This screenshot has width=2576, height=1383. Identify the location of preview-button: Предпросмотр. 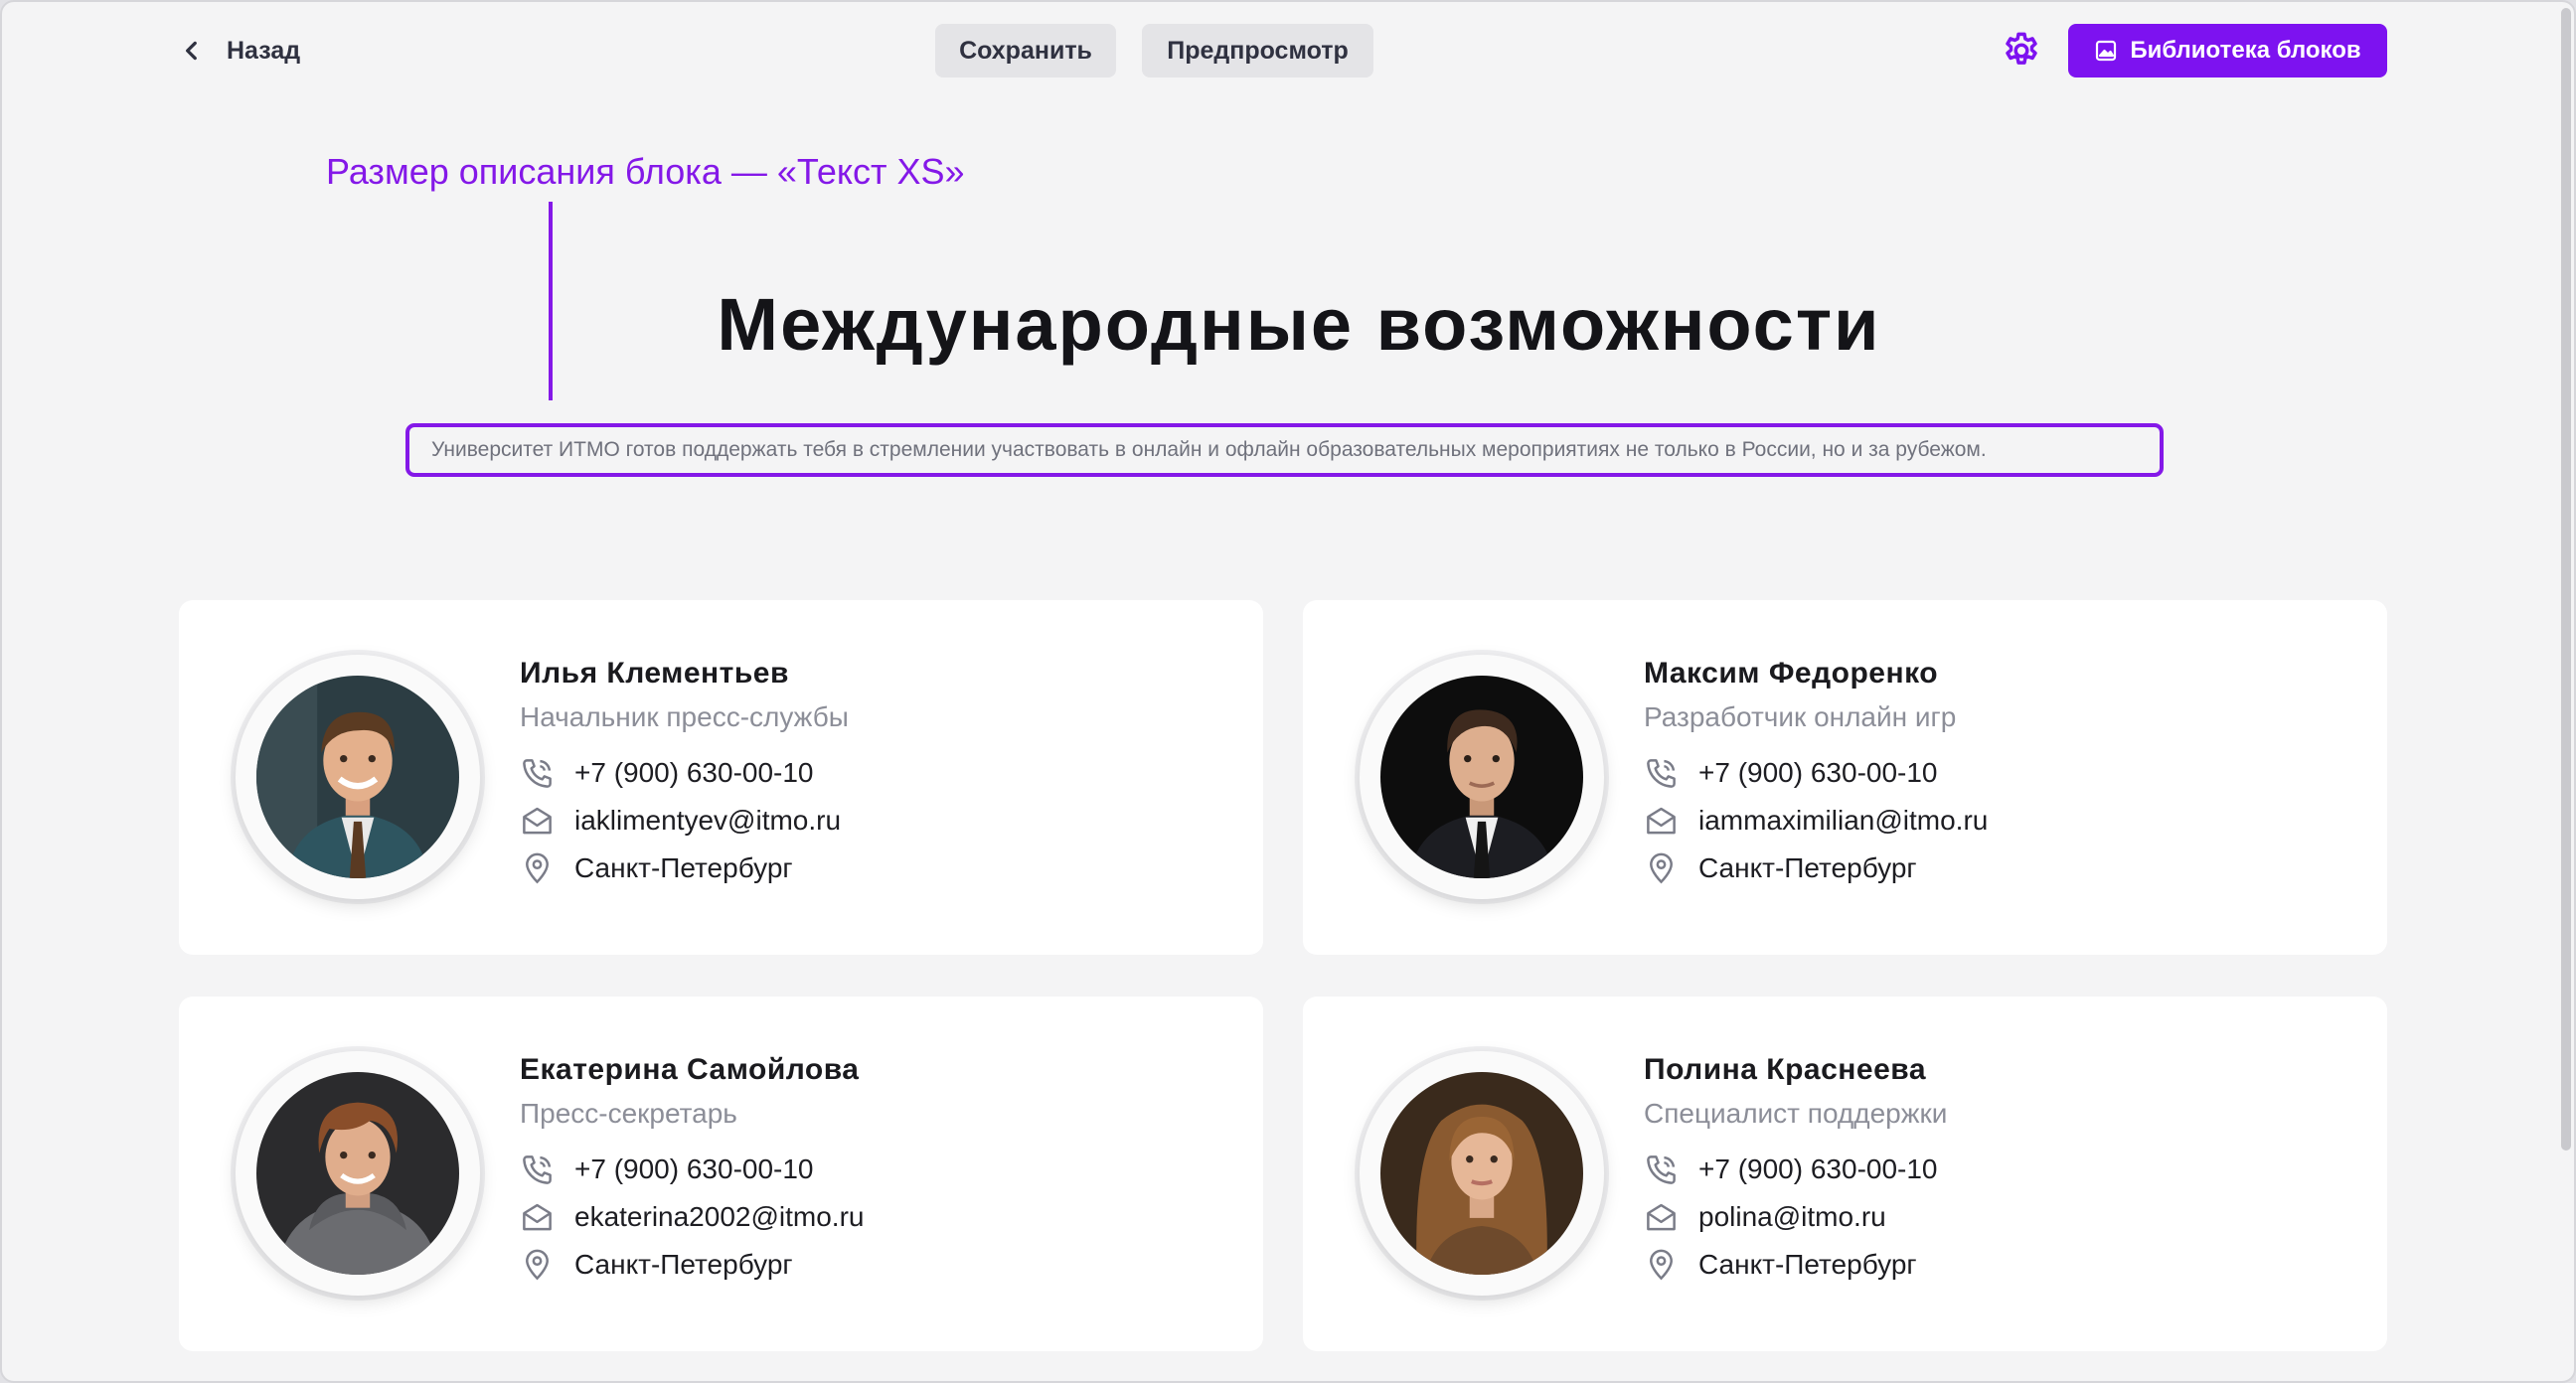
(1257, 51).